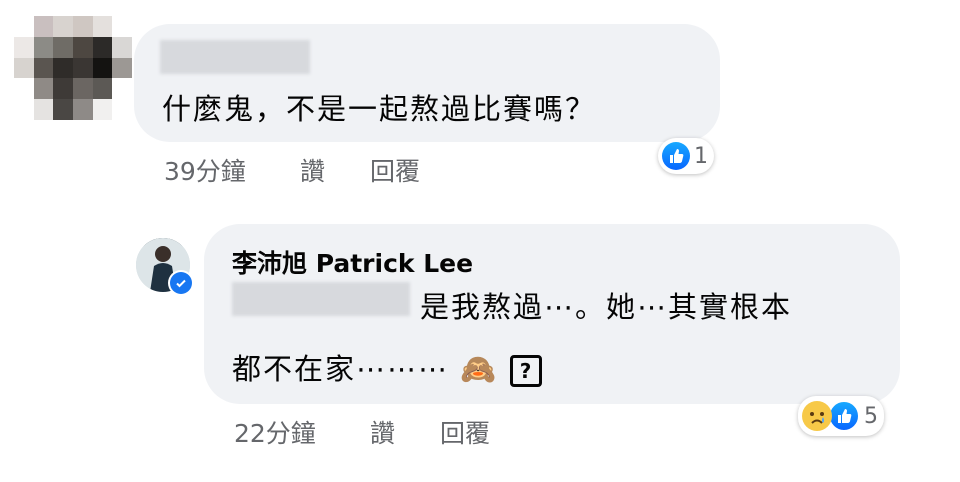  I want to click on reply-time: 22分鐘, so click(275, 432).